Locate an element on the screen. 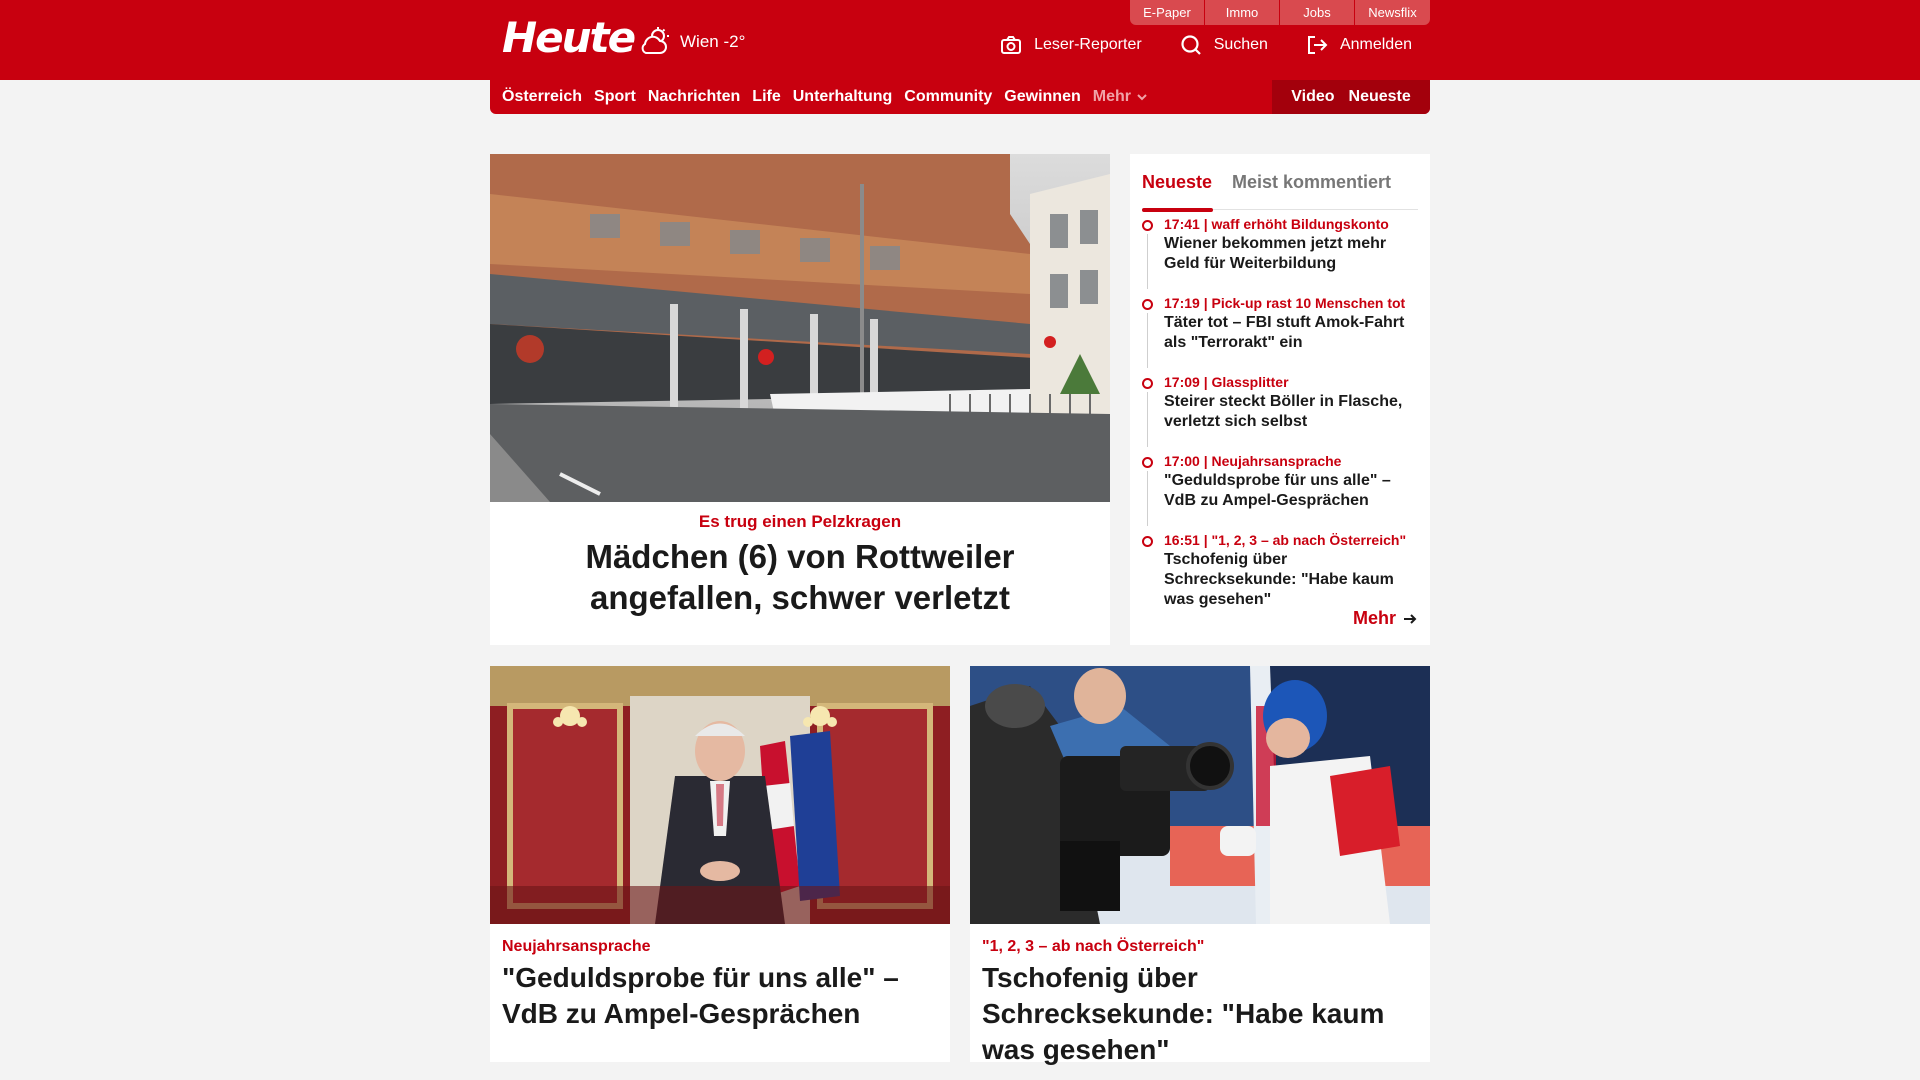 The image size is (1920, 1080). weather-widget: Wien -2° is located at coordinates (691, 42).